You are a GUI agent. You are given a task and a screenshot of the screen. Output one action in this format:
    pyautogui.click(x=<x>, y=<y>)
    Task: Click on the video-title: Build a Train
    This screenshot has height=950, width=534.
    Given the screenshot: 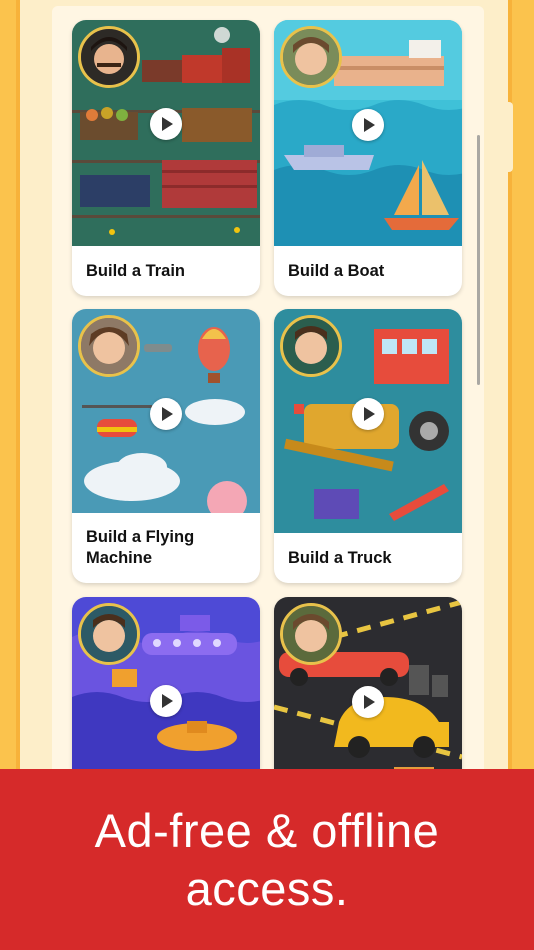 What is the action you would take?
    pyautogui.click(x=136, y=270)
    